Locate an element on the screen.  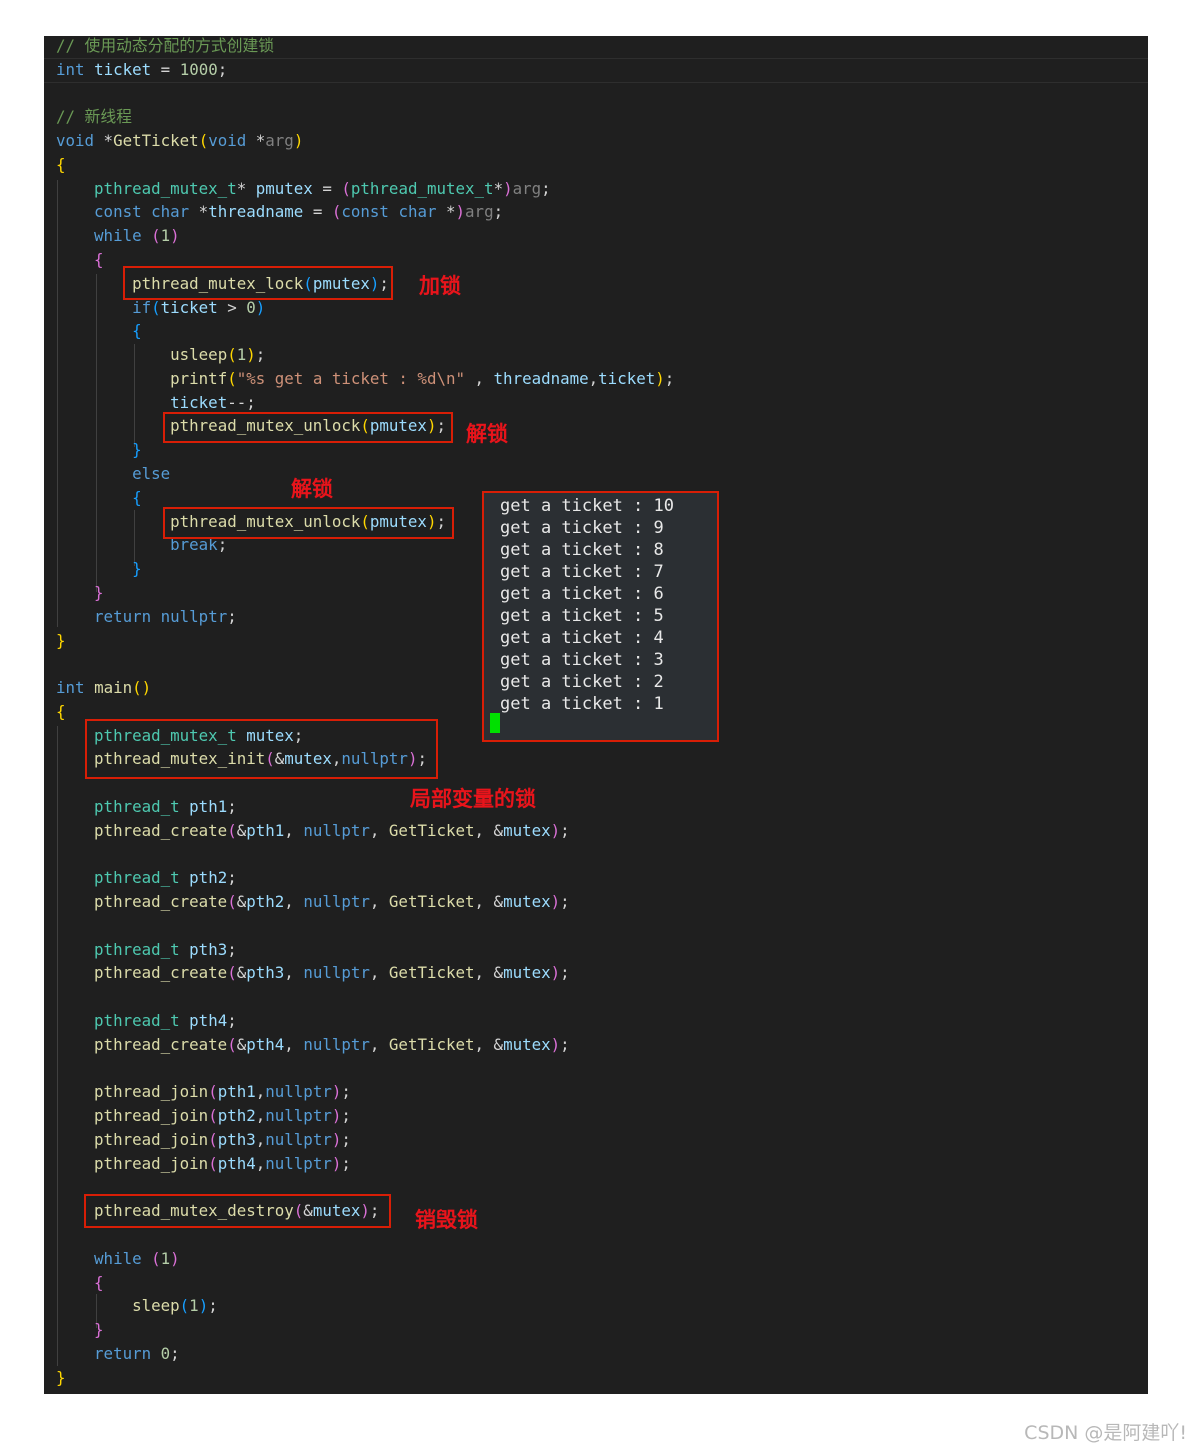
terminal-line: get a ticket : 1 is located at coordinates (582, 704).